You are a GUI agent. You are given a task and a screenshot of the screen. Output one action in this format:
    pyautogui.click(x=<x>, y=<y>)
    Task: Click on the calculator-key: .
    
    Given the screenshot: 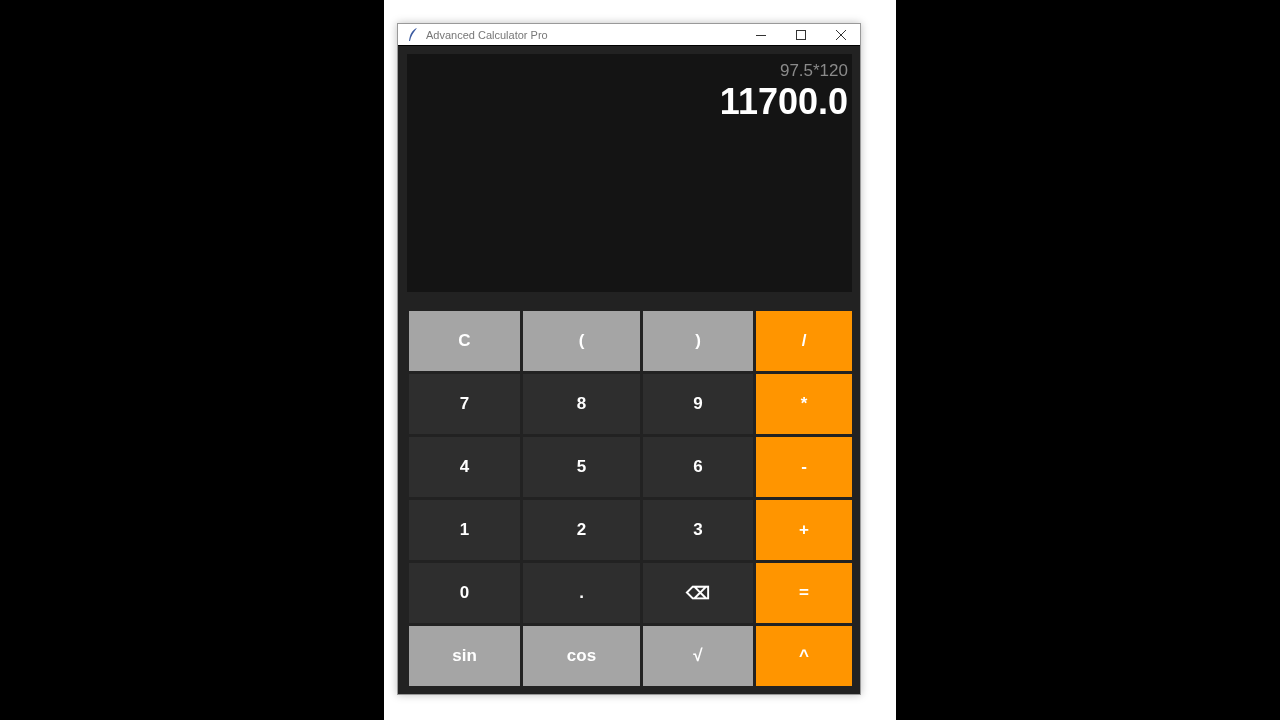 What is the action you would take?
    pyautogui.click(x=581, y=593)
    